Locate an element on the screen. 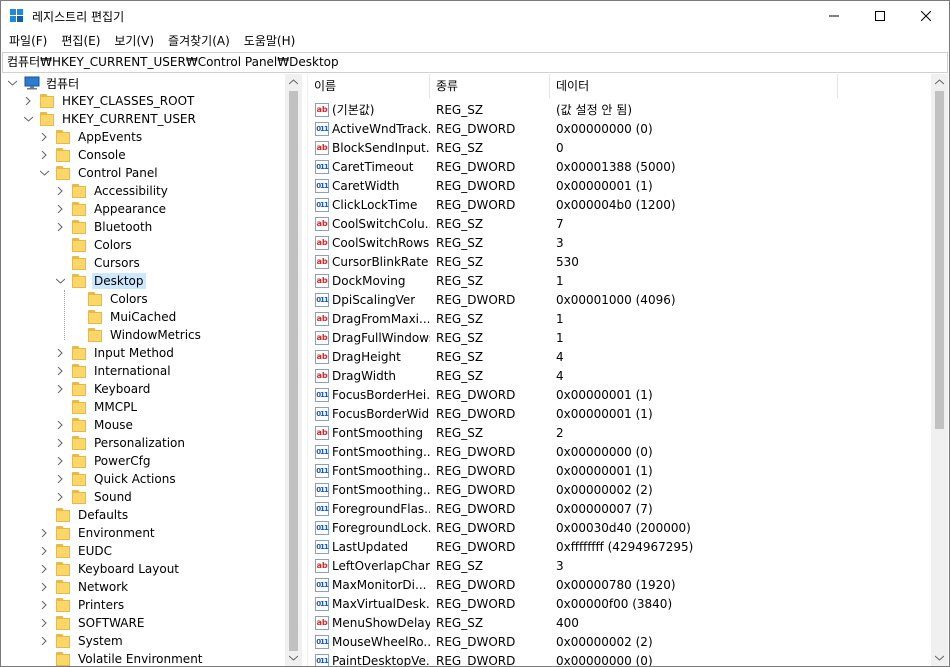 Image resolution: width=950 pixels, height=667 pixels. value-row: ab DragFromMaxi... REG_SZ 1 is located at coordinates (569, 318).